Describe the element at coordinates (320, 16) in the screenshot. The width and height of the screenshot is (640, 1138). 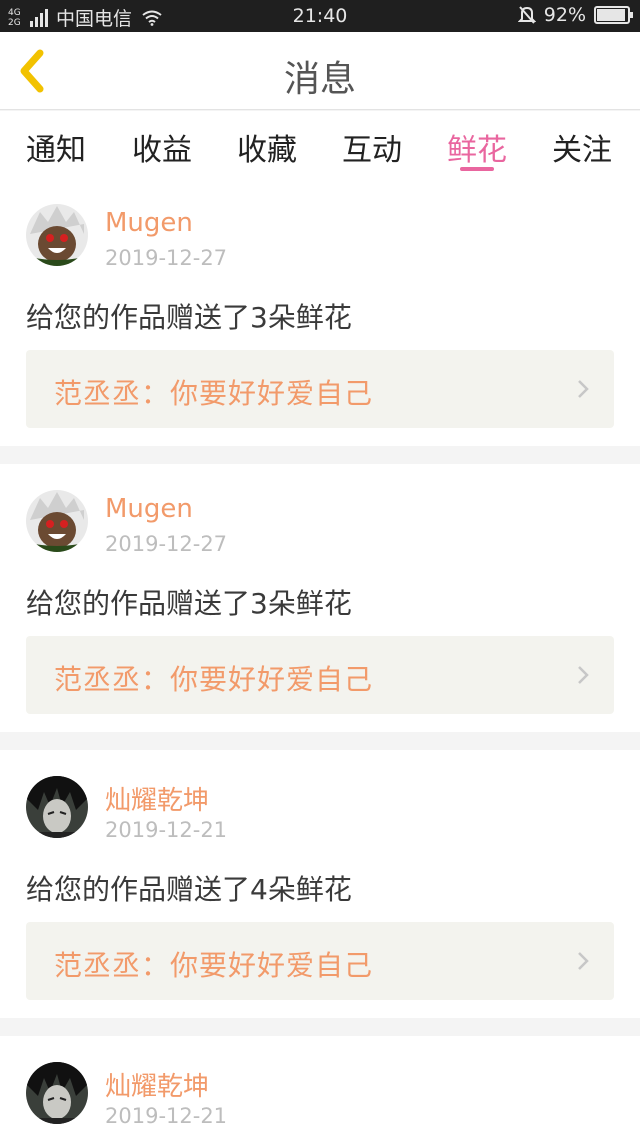
I see `status-bar: 4G 2G 中国电信 21:40 92%` at that location.